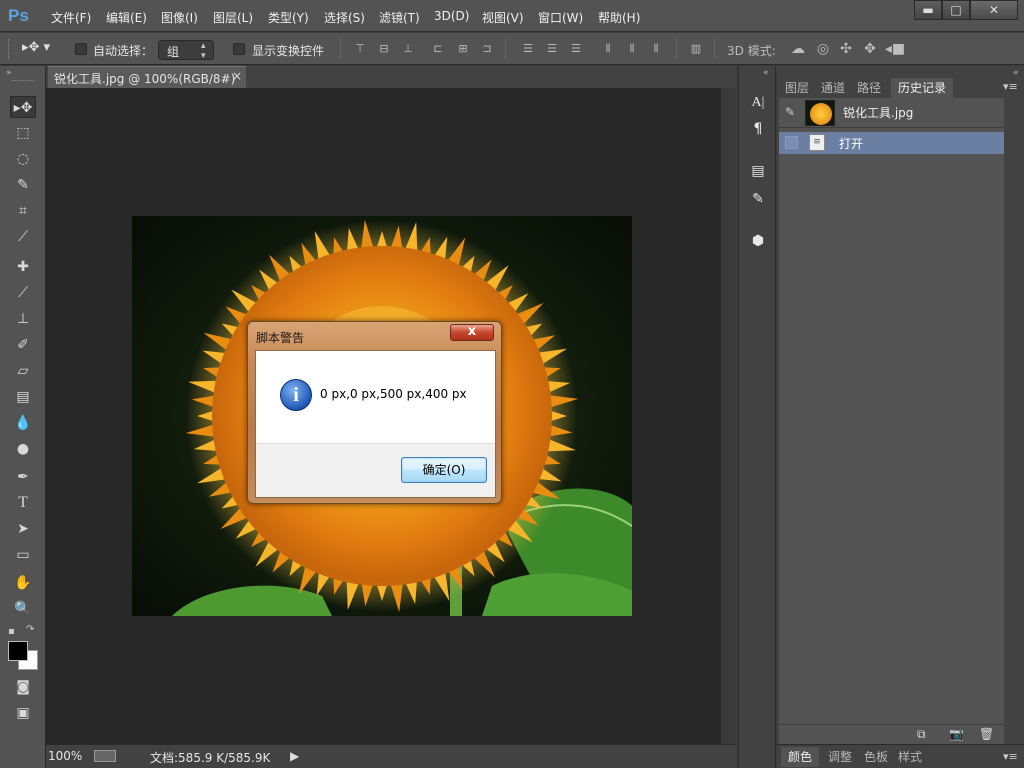 The width and height of the screenshot is (1024, 768). What do you see at coordinates (147, 77) in the screenshot?
I see `document-tab: 锐化工具.jpg @ 100%(RGB/8#) ×` at bounding box center [147, 77].